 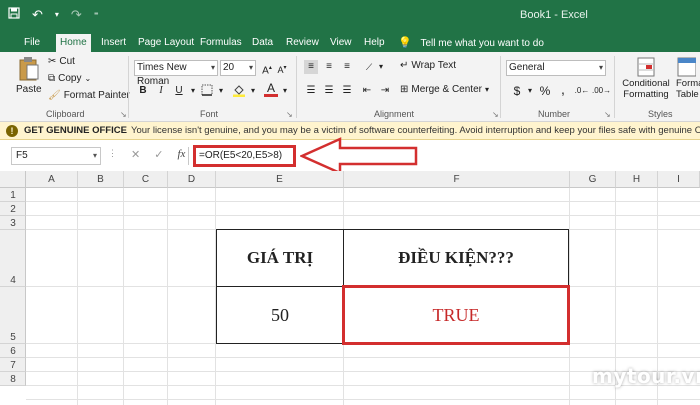 I want to click on document-title: Book1 - Excel, so click(x=554, y=15).